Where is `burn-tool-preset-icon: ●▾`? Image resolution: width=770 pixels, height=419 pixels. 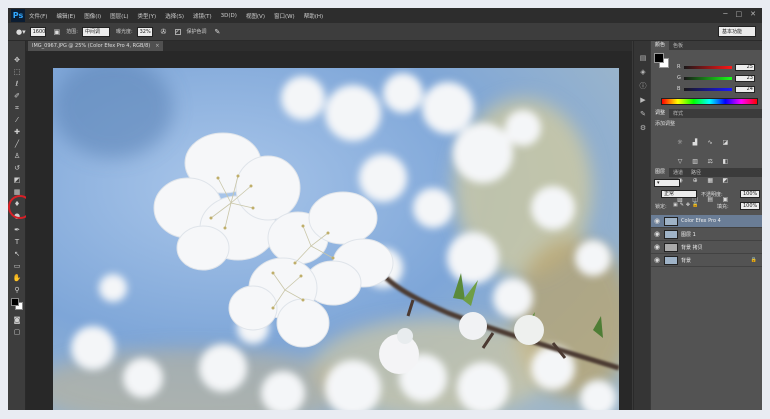
burn-tool-preset-icon: ●▾ is located at coordinates (21, 32).